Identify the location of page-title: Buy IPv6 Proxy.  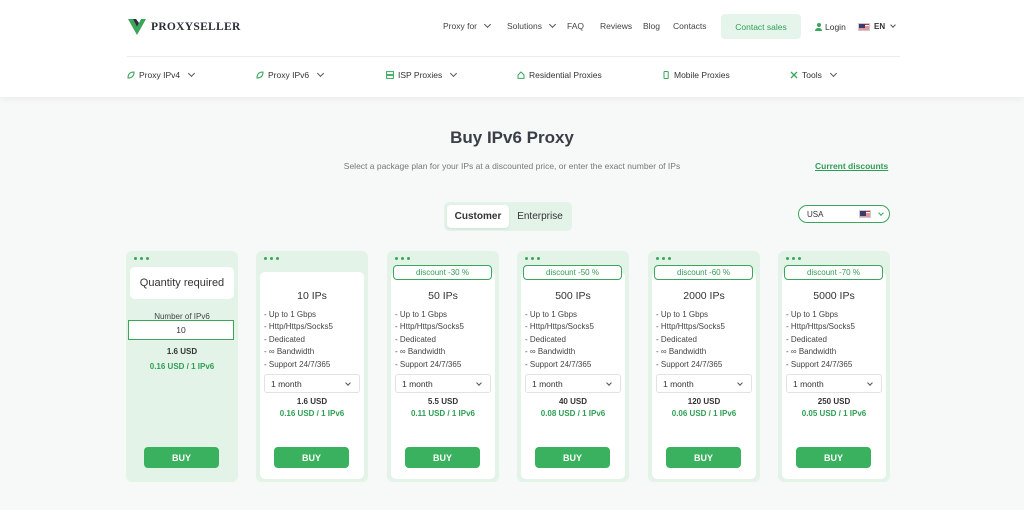
(512, 137).